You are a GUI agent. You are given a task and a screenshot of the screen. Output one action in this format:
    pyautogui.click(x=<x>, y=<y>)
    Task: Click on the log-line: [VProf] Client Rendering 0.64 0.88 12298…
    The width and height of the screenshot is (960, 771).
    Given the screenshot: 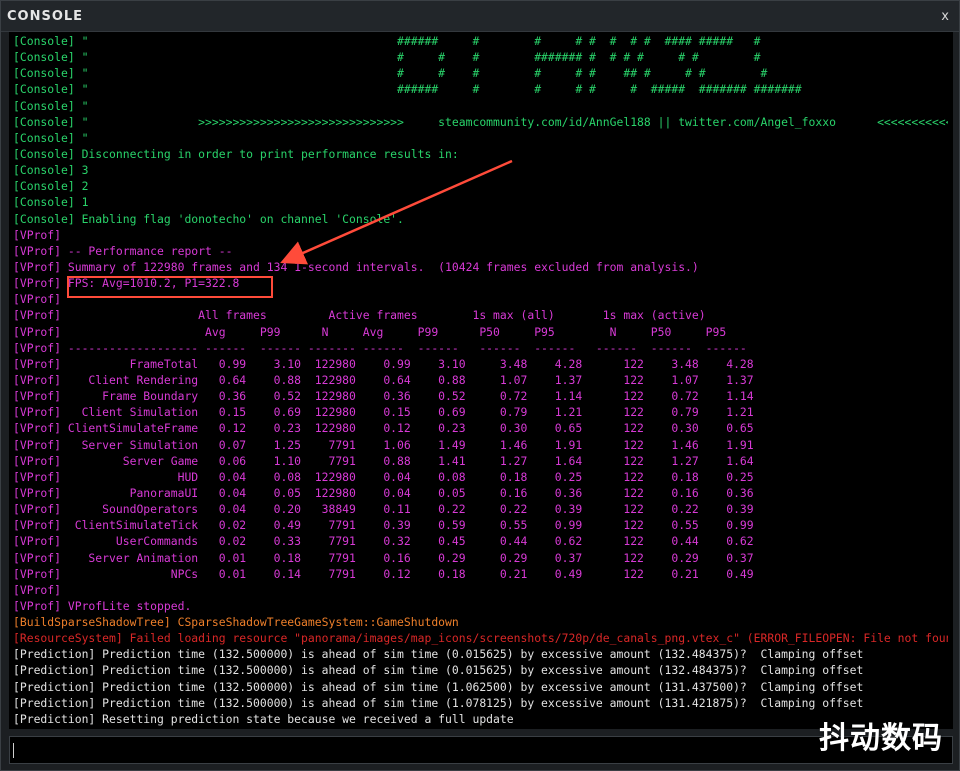 What is the action you would take?
    pyautogui.click(x=383, y=379)
    